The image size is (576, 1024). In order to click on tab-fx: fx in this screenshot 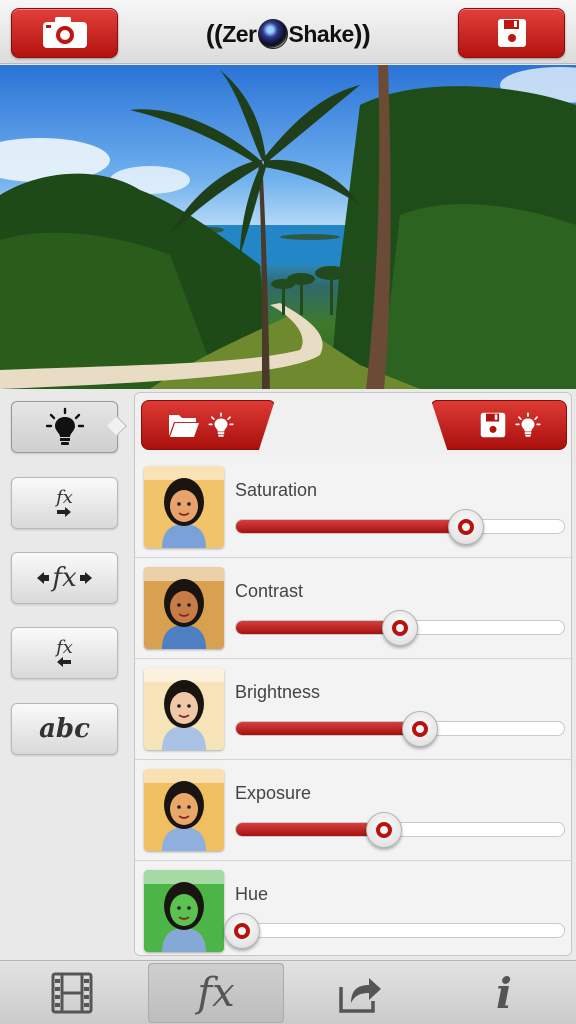, I will do `click(216, 993)`.